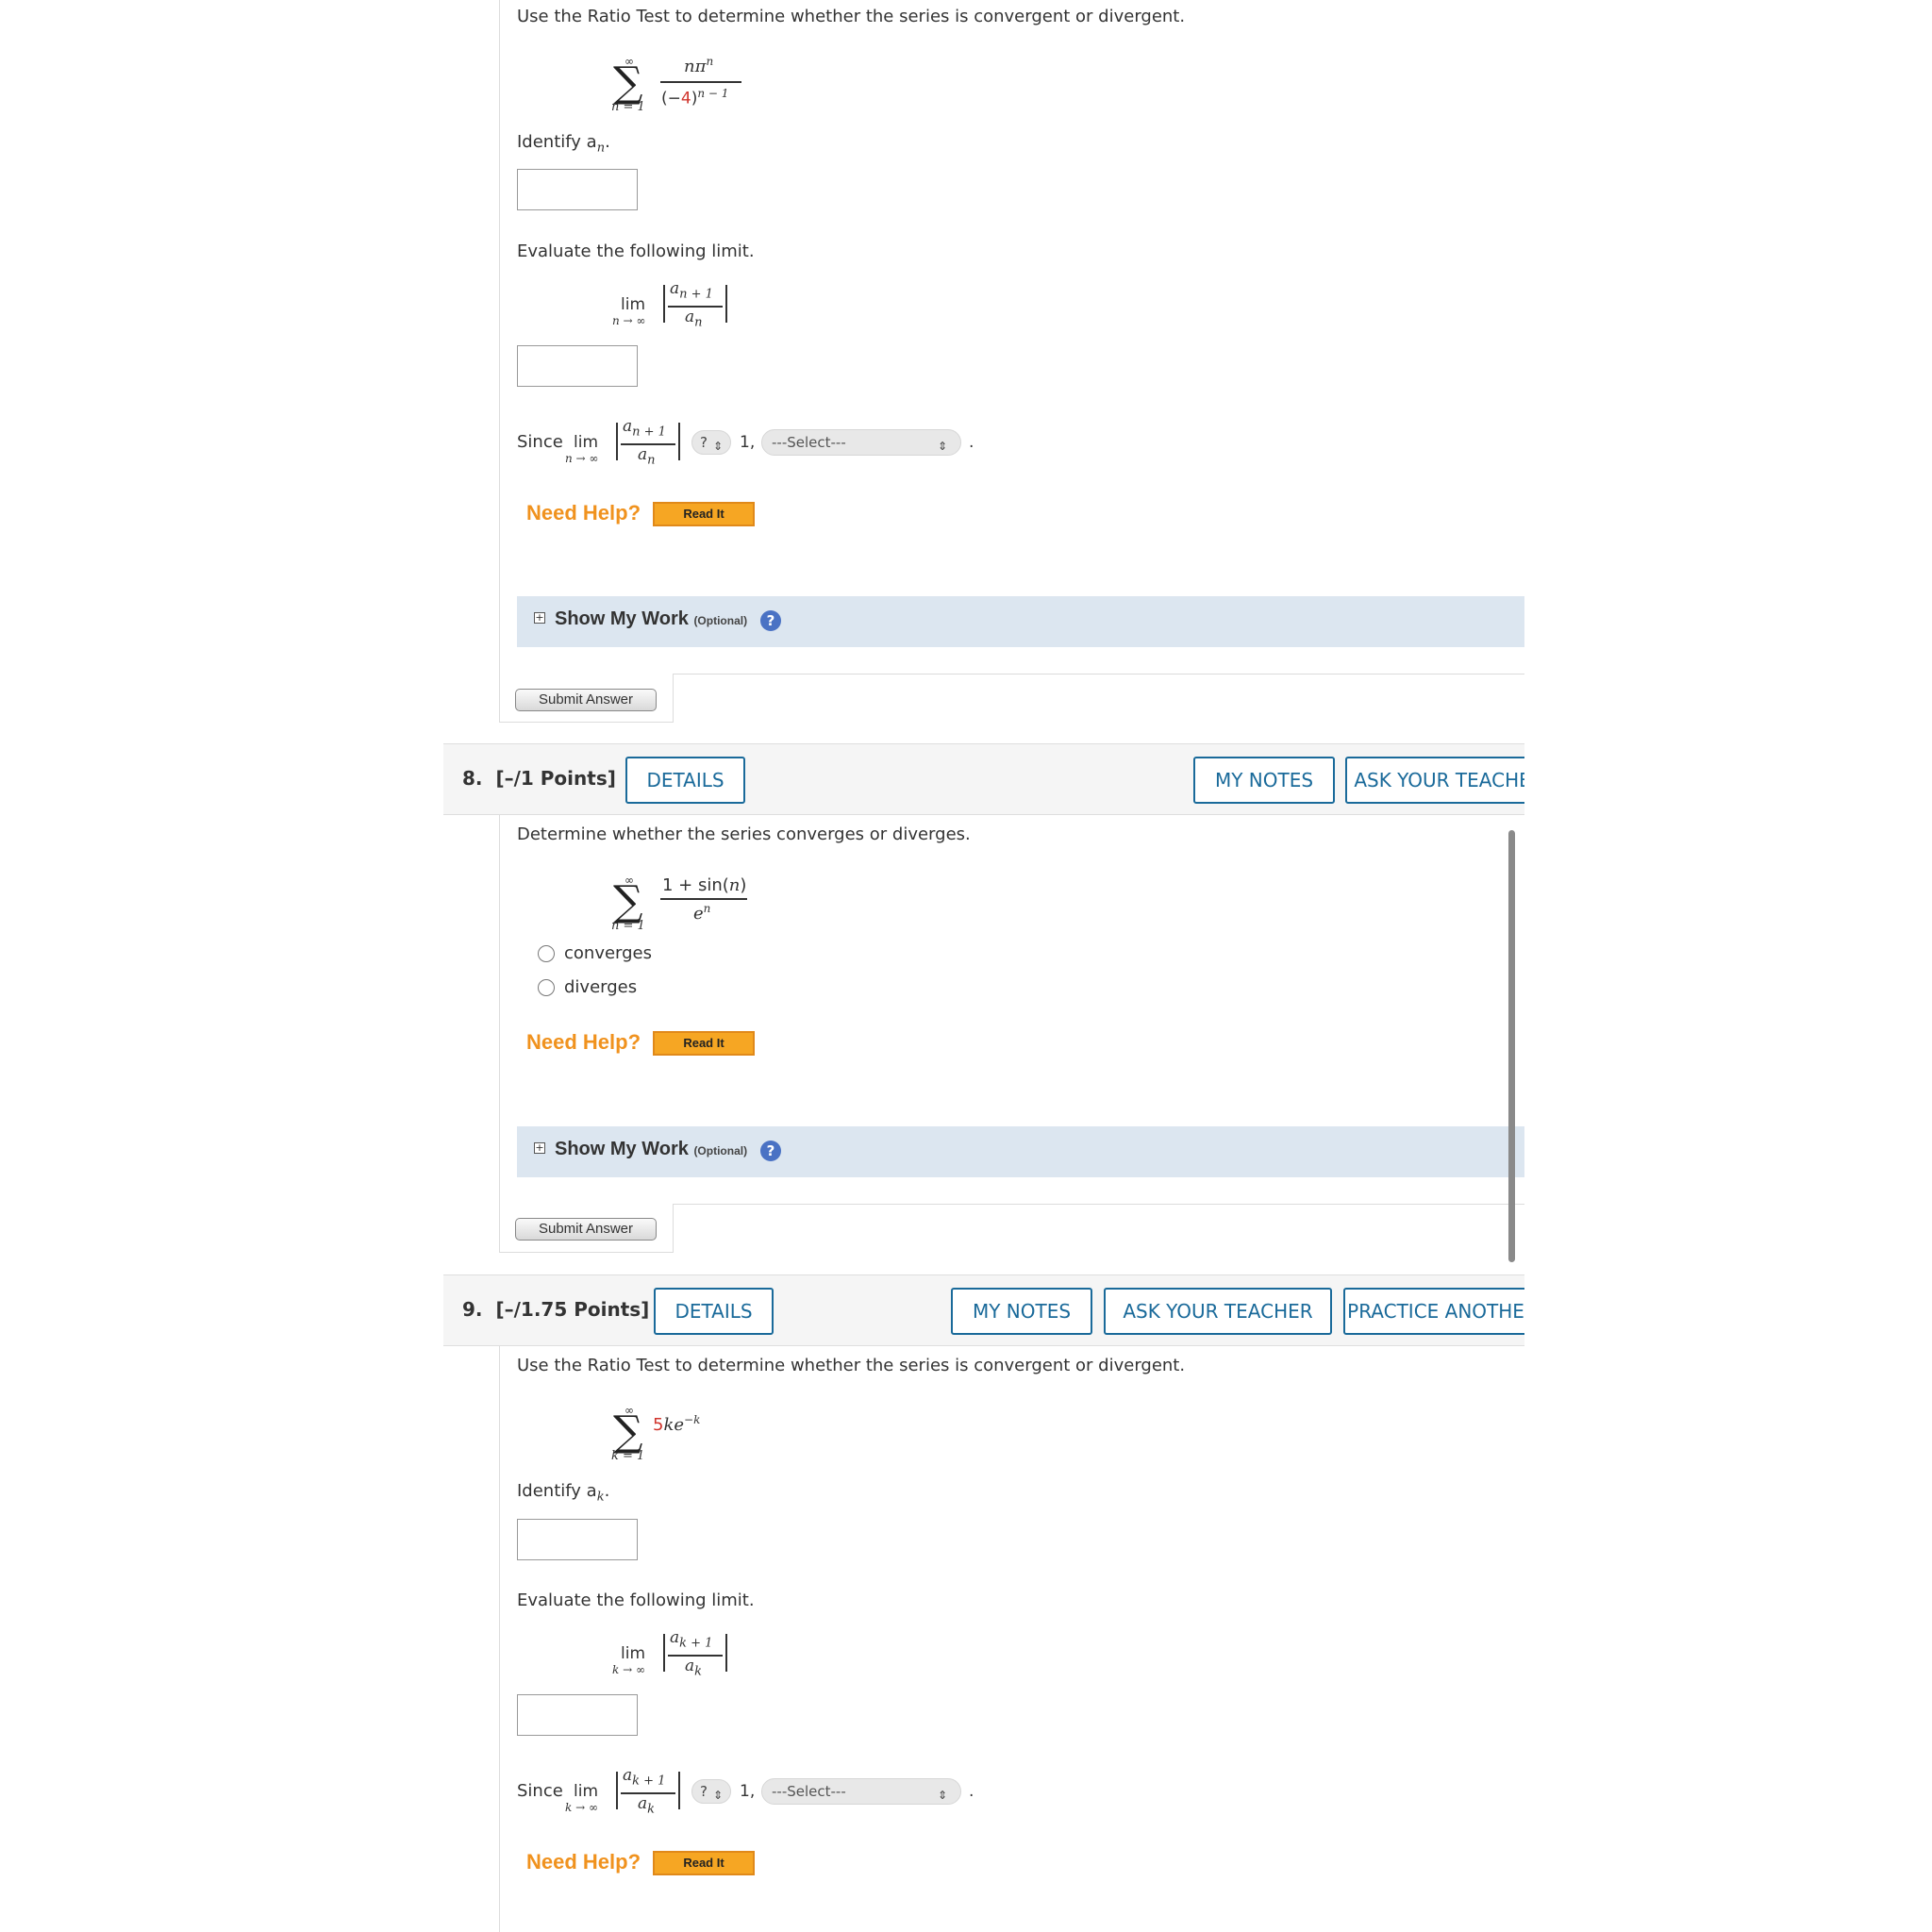 This screenshot has width=1932, height=1932. What do you see at coordinates (628, 107) in the screenshot?
I see `q7-sum-lower: n = 1` at bounding box center [628, 107].